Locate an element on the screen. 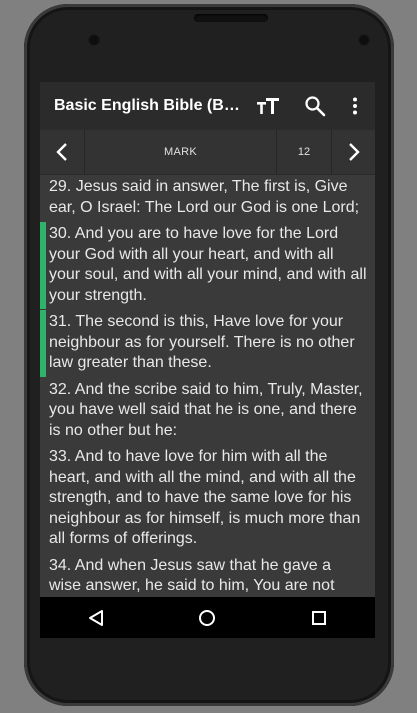 The height and width of the screenshot is (713, 417). recents-square-icon is located at coordinates (319, 617).